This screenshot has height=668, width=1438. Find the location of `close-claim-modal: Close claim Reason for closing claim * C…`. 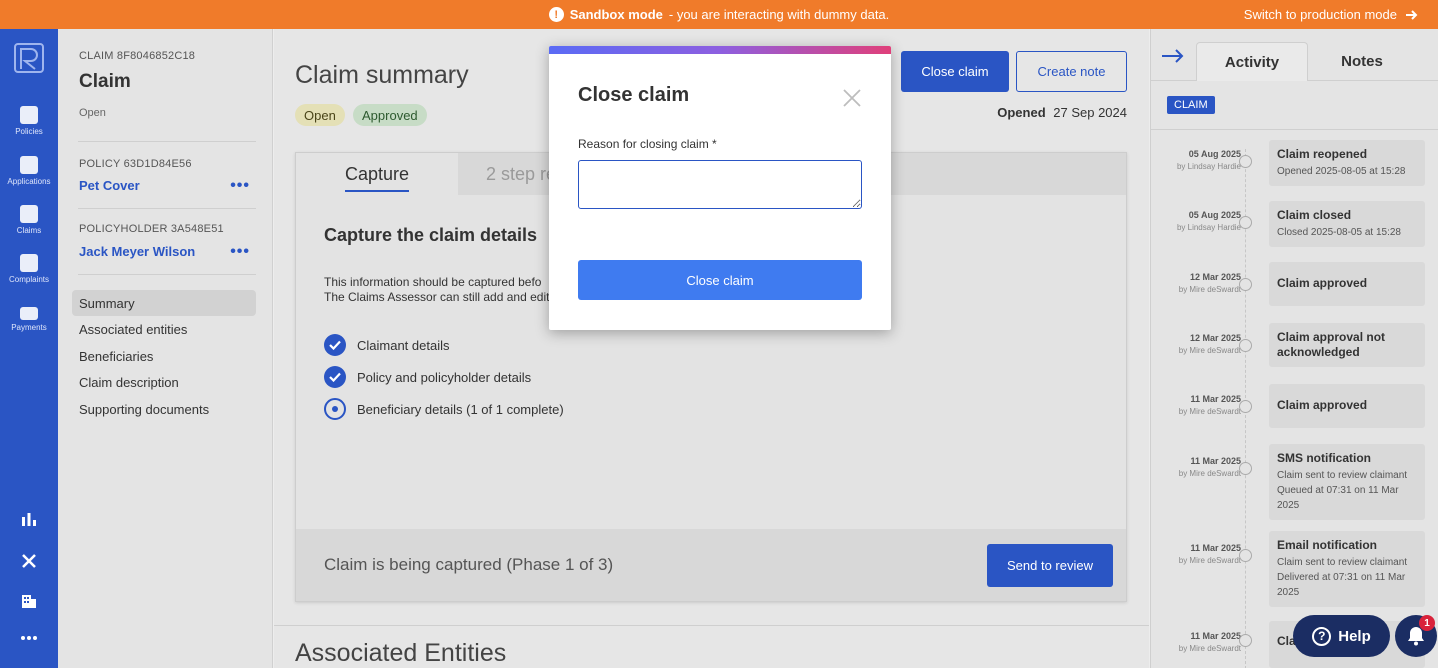

close-claim-modal: Close claim Reason for closing claim * C… is located at coordinates (720, 188).